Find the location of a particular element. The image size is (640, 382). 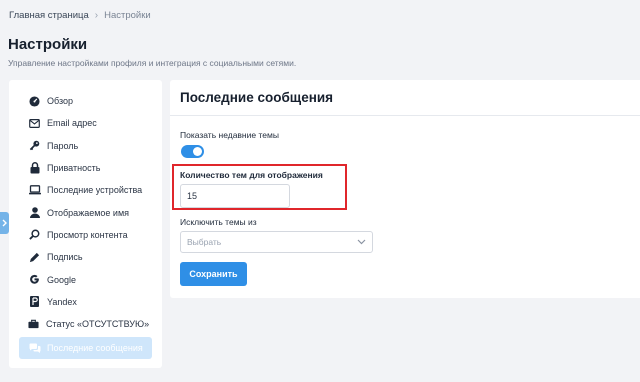

exclude-topics-select: Выбрать is located at coordinates (276, 242).